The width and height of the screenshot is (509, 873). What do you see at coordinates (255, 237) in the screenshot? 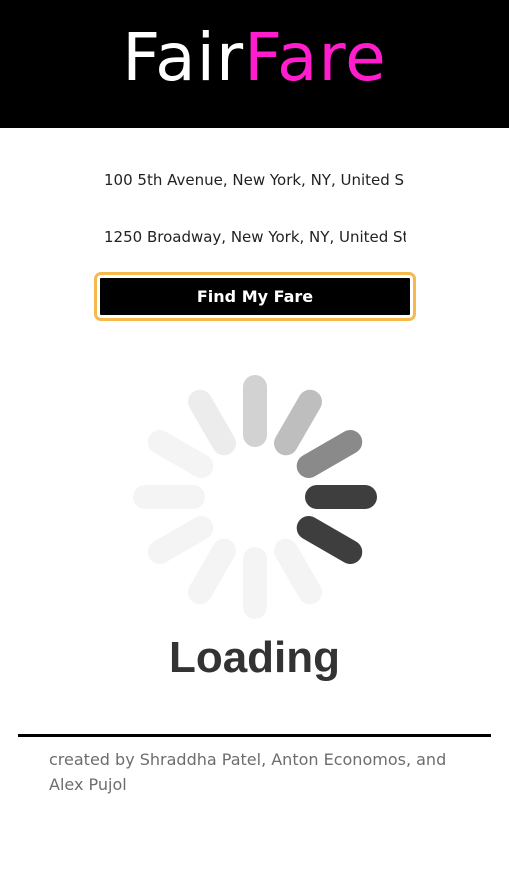
I see `destination-address-input` at bounding box center [255, 237].